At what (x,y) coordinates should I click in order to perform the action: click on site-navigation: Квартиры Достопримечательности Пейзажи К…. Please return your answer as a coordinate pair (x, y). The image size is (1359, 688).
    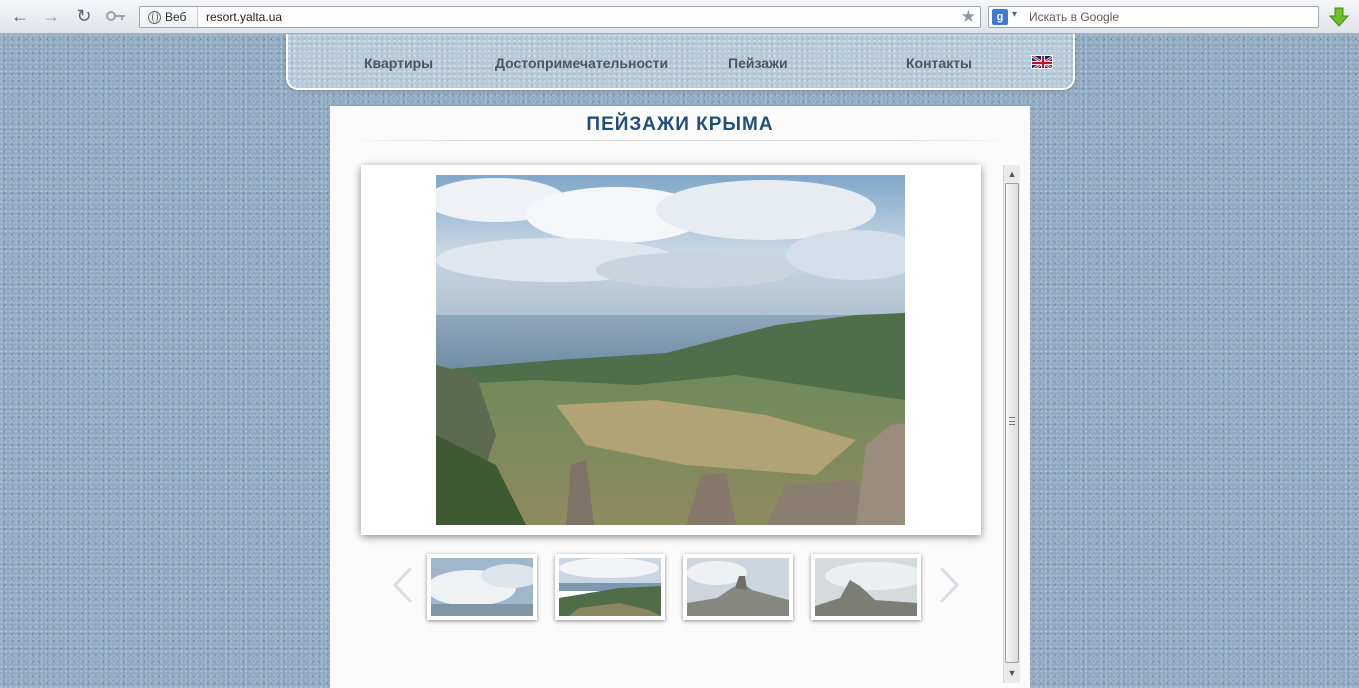
    Looking at the image, I should click on (680, 62).